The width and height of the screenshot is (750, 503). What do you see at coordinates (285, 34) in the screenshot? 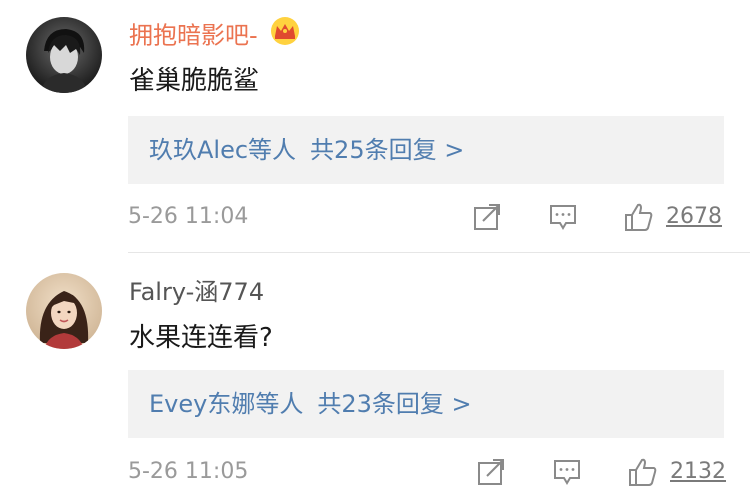
I see `crown-icon` at bounding box center [285, 34].